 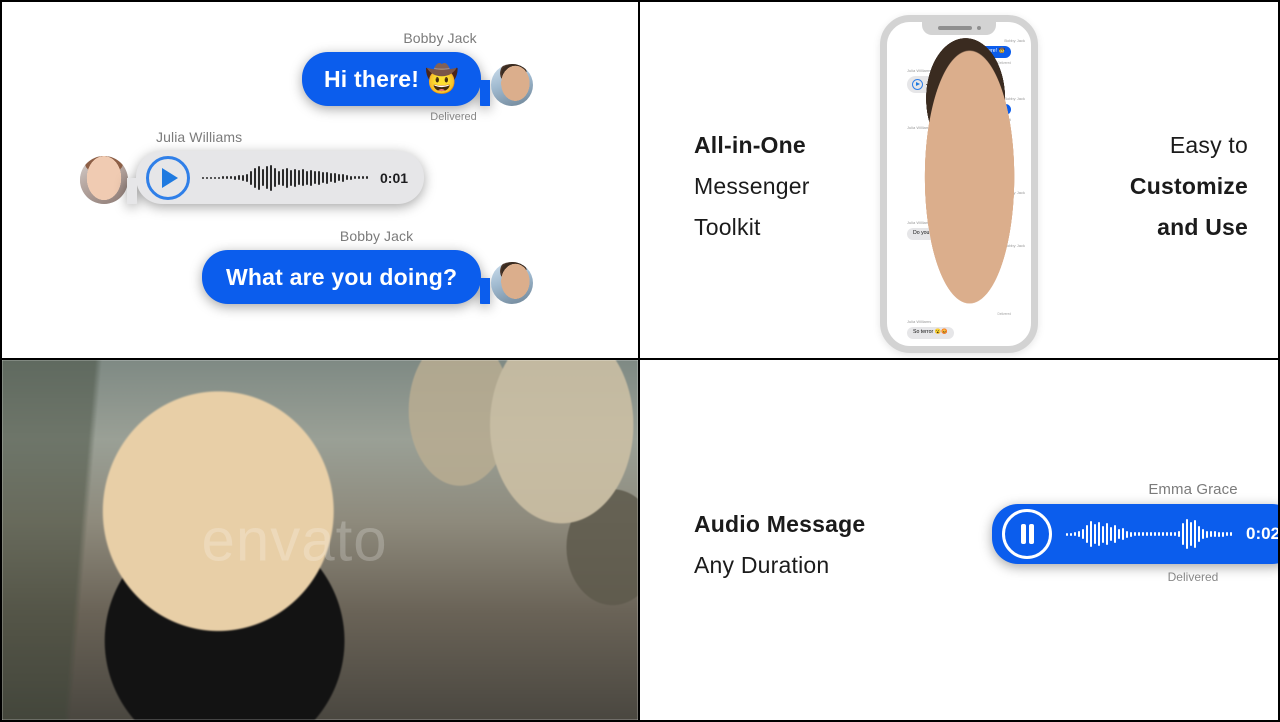 I want to click on chat-message-hi-there: Bobby Jack Hi there! 🤠 Delivered, so click(x=417, y=76).